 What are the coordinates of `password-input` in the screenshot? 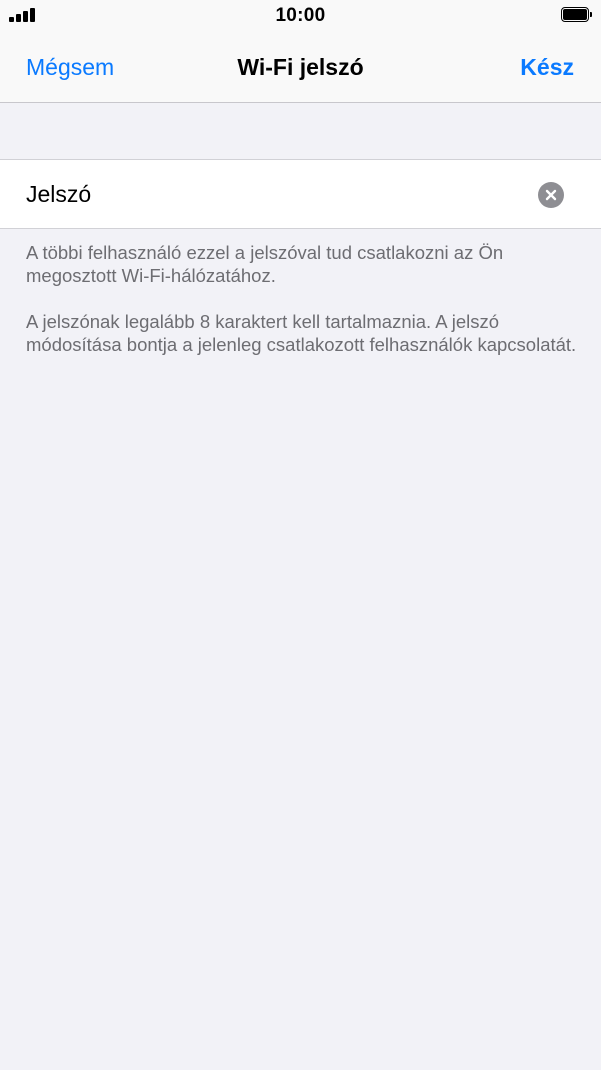 It's located at (266, 194).